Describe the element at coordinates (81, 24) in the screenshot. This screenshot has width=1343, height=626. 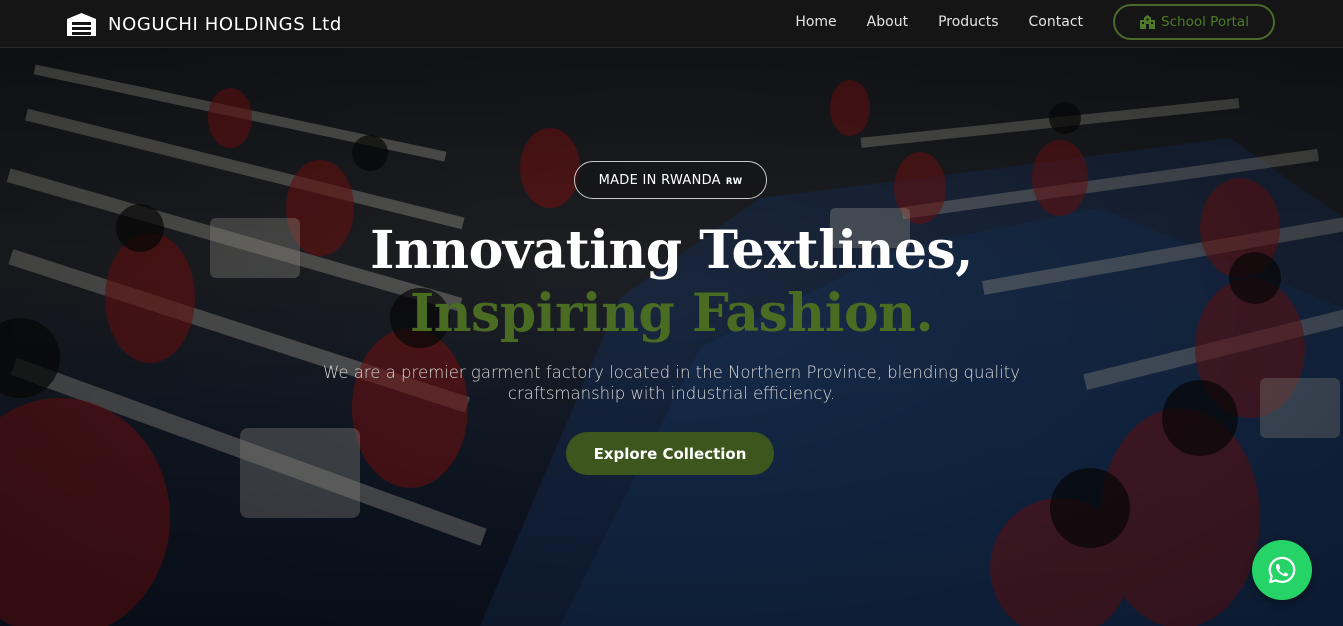
I see `warehouse-icon` at that location.